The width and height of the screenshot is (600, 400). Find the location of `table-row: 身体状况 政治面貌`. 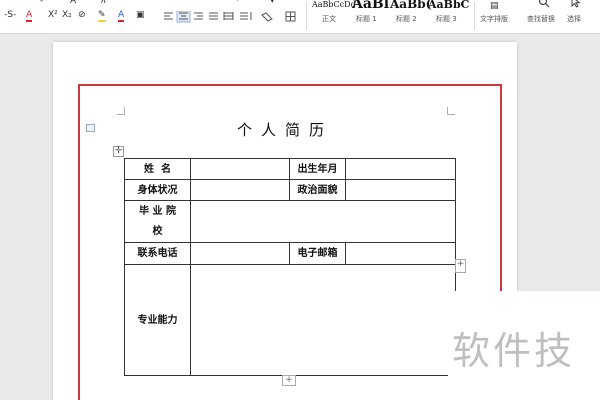

table-row: 身体状况 政治面貌 is located at coordinates (290, 190).